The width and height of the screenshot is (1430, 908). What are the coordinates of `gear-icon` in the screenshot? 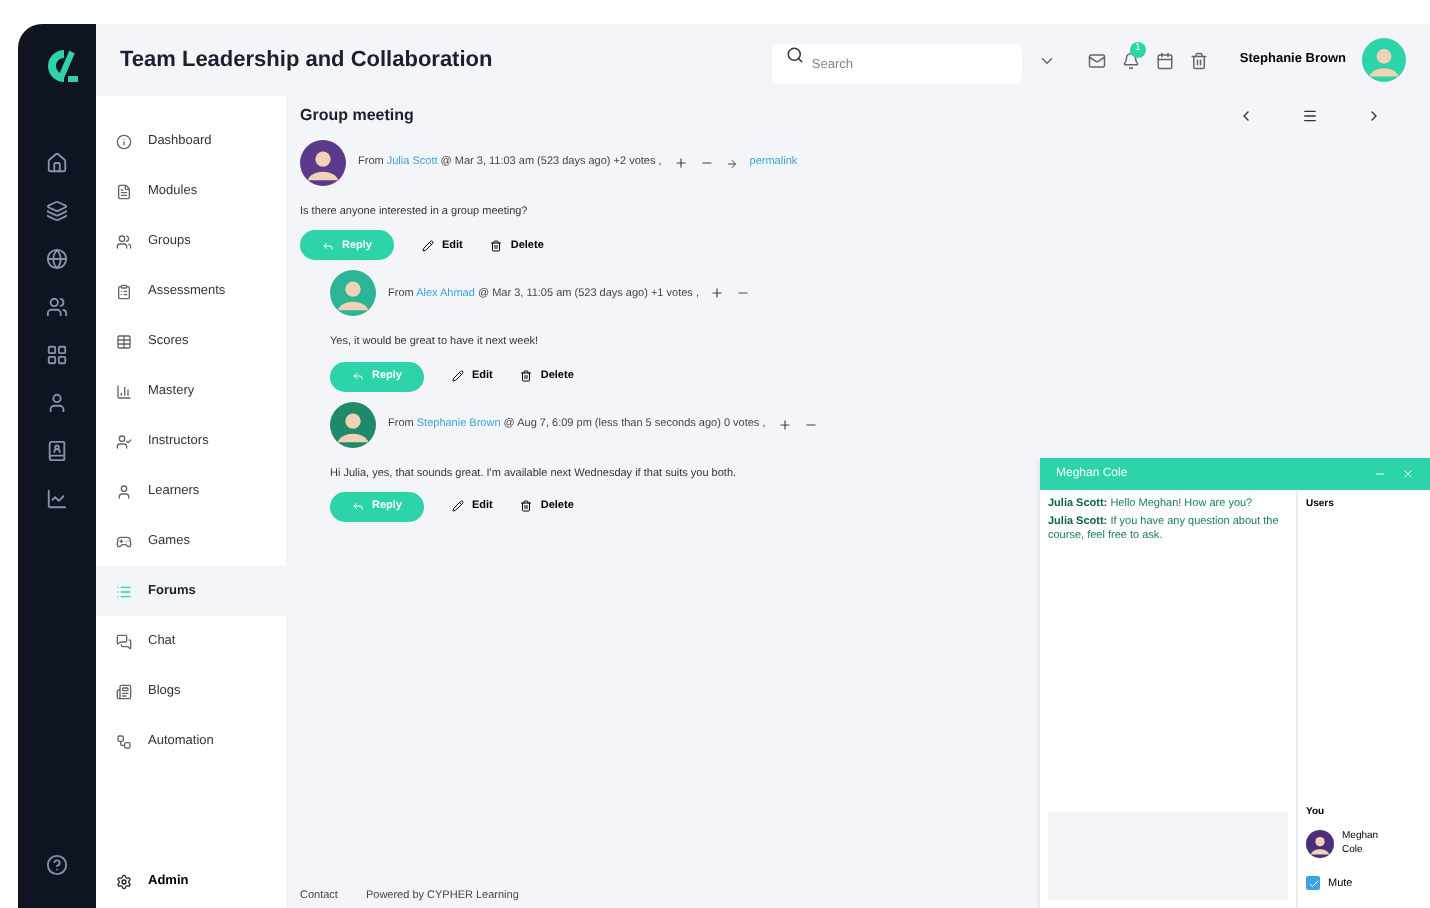 It's located at (124, 882).